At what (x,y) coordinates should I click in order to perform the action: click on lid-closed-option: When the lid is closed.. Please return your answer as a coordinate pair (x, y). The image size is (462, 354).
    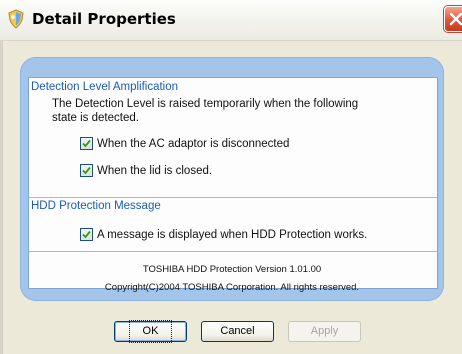
    Looking at the image, I should click on (146, 170).